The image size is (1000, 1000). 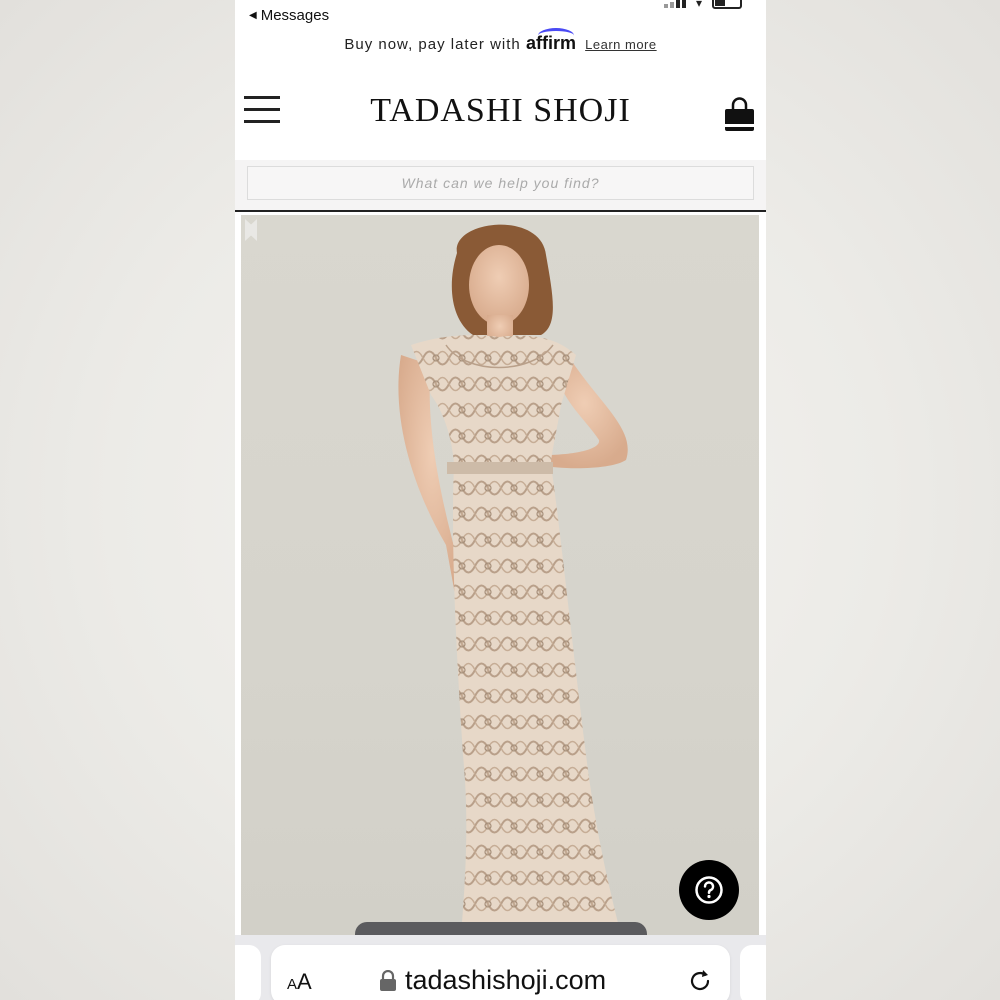 What do you see at coordinates (700, 981) in the screenshot?
I see `reload-icon` at bounding box center [700, 981].